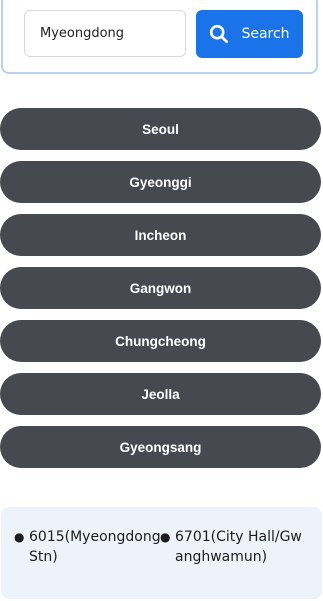 Image resolution: width=323 pixels, height=601 pixels. I want to click on station-item: ● 6015(Myeongdong Stn), so click(87, 547).